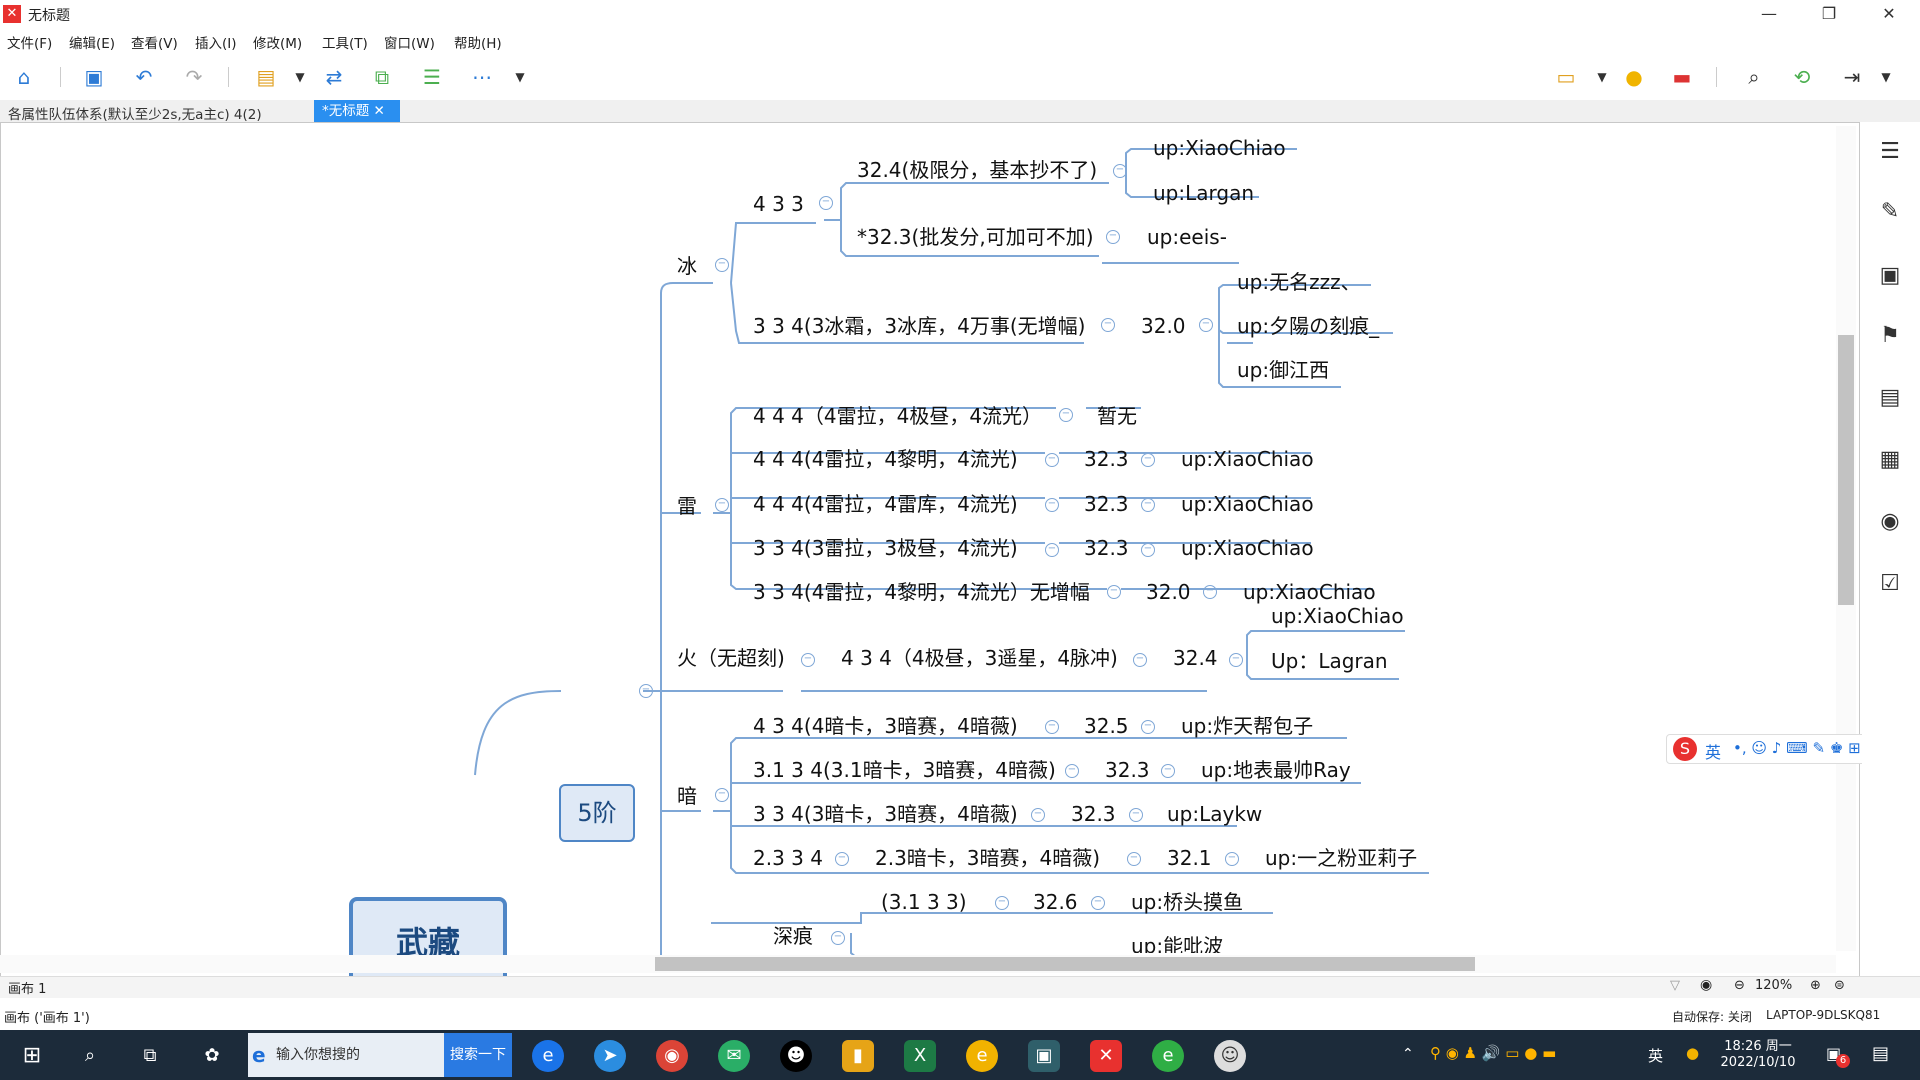 The width and height of the screenshot is (1920, 1080). What do you see at coordinates (1247, 459) in the screenshot?
I see `topic-thunder-2-up: up:XiaoChiao` at bounding box center [1247, 459].